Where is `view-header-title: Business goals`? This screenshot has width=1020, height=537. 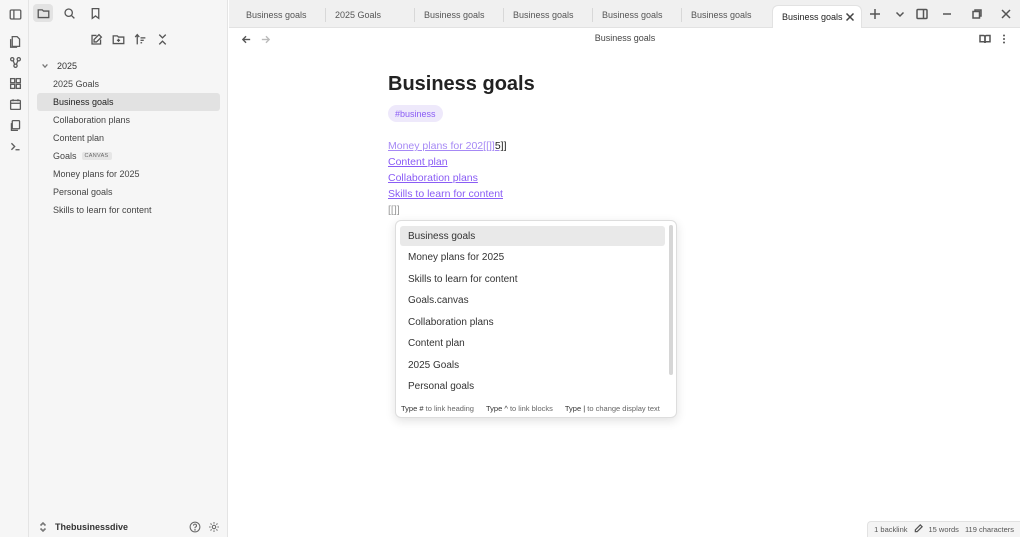
view-header-title: Business goals is located at coordinates (625, 38).